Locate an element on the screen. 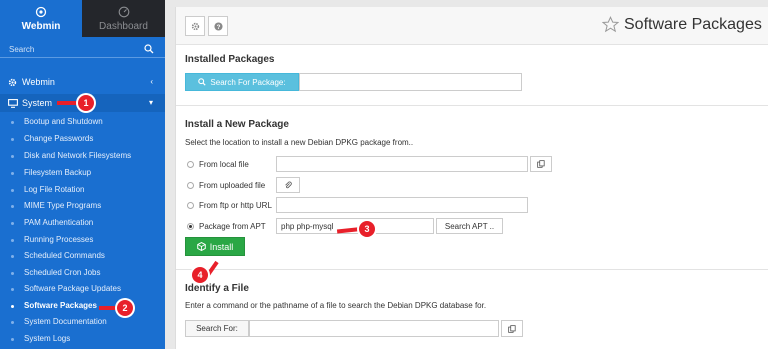  sidebar-subitem-pam: PAM Authentication is located at coordinates (82, 223).